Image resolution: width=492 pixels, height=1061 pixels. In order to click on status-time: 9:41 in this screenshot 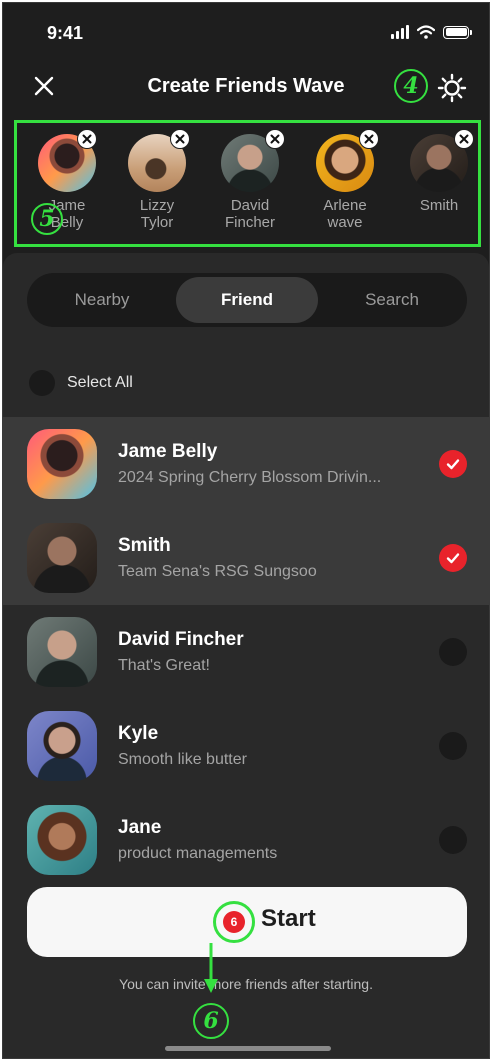, I will do `click(65, 33)`.